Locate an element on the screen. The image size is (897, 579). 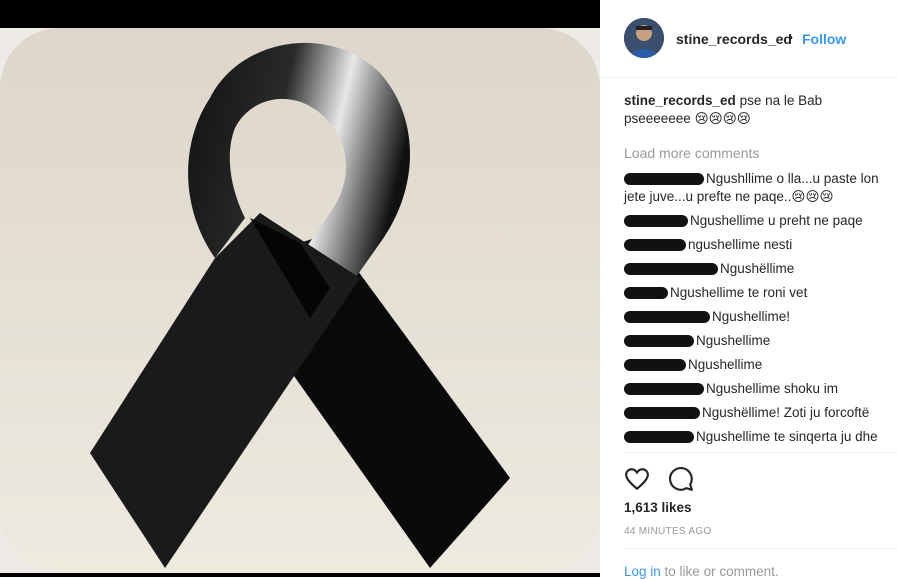
comment-item: ngushellime nesti is located at coordinates (755, 245).